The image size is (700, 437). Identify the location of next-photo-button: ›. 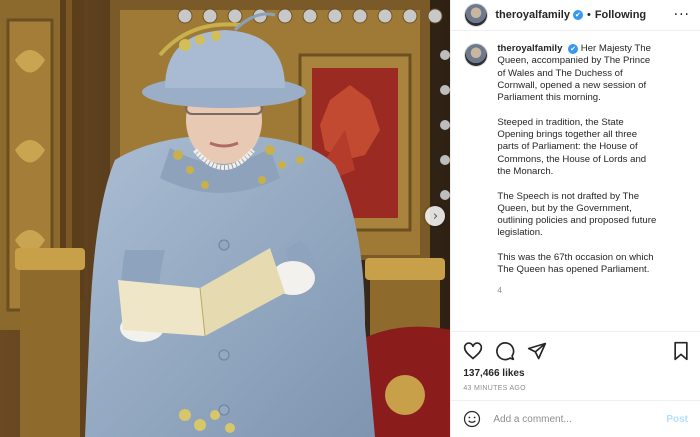
(435, 216).